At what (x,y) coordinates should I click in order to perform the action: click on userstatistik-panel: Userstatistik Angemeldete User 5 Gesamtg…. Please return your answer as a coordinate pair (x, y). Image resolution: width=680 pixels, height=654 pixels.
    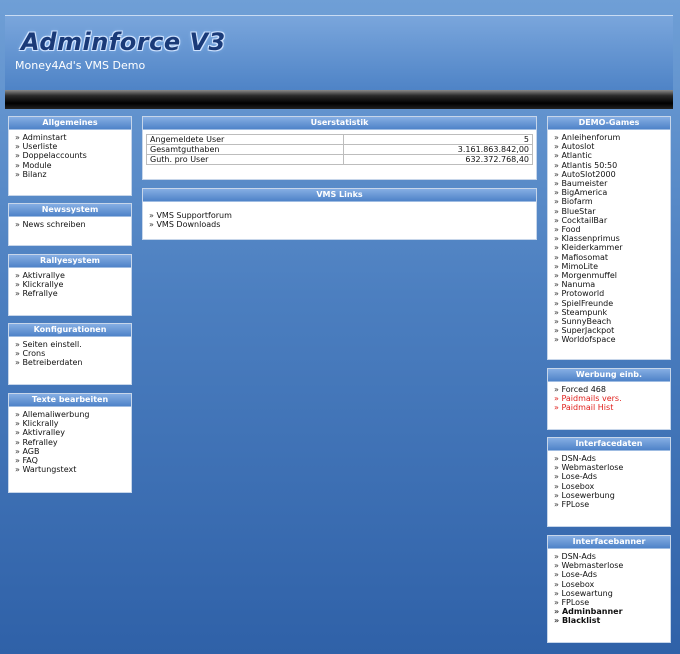
    Looking at the image, I should click on (339, 148).